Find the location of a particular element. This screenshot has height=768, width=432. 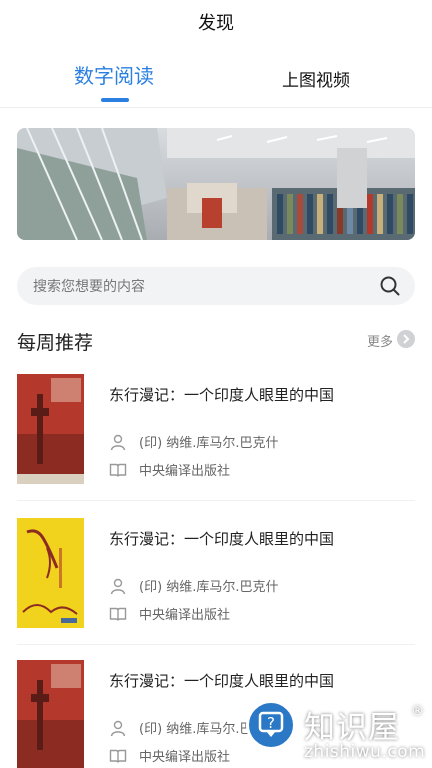

watermark-brand: 知识屋 is located at coordinates (352, 728).